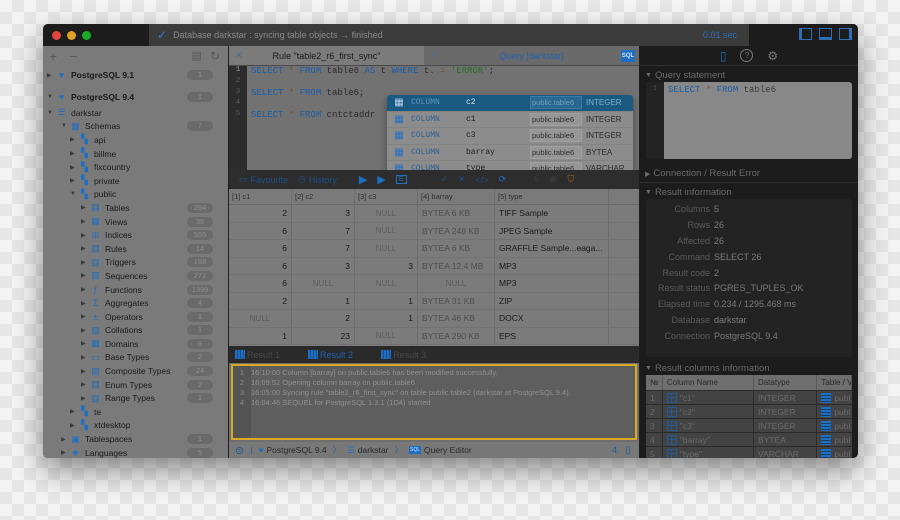  Describe the element at coordinates (135, 263) in the screenshot. I see `tree-item-triggers: ▶ ▥ Triggers 168` at that location.